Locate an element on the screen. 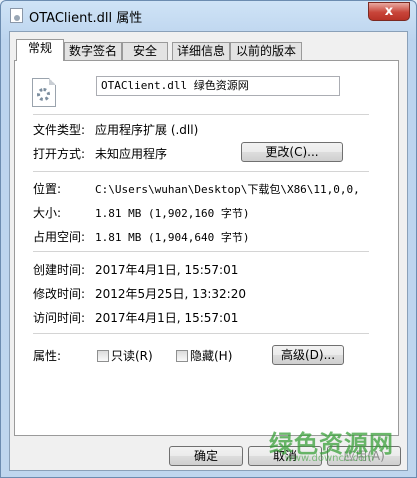  window-title: OTAClient.dll 属性 is located at coordinates (86, 18).